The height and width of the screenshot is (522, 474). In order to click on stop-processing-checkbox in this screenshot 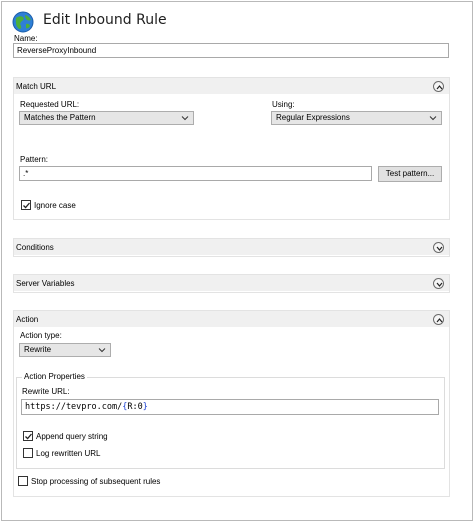, I will do `click(23, 481)`.